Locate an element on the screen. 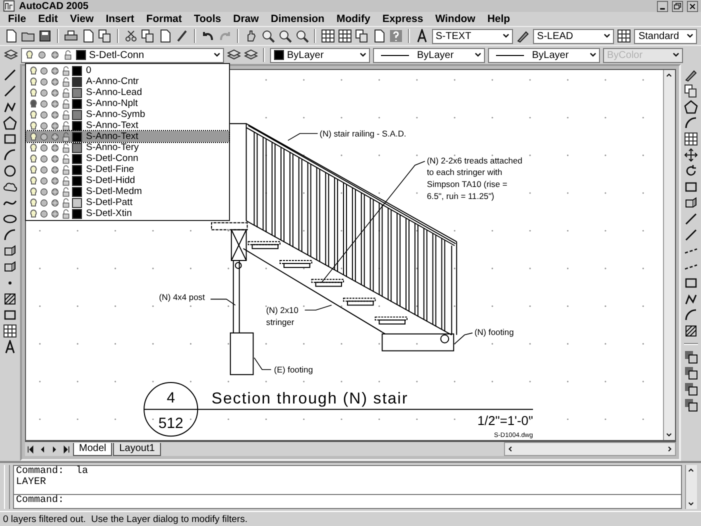  layer-item: S-Anno-Text is located at coordinates (127, 125).